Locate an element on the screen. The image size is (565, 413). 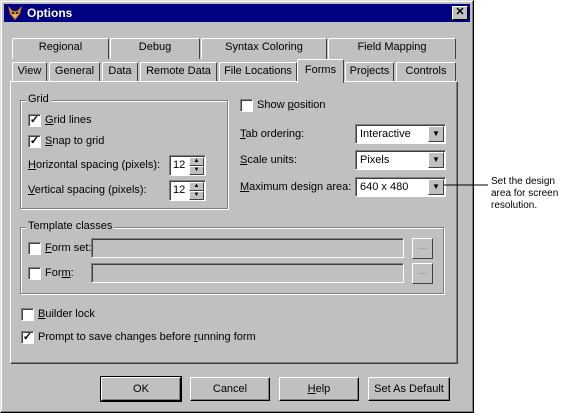
tab-file-locations: File Locations is located at coordinates (258, 72).